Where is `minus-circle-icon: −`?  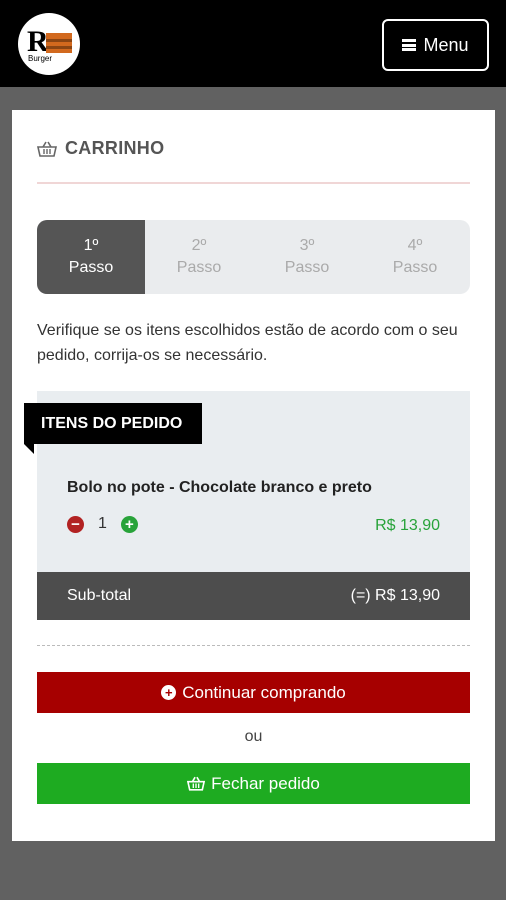
minus-circle-icon: − is located at coordinates (75, 524).